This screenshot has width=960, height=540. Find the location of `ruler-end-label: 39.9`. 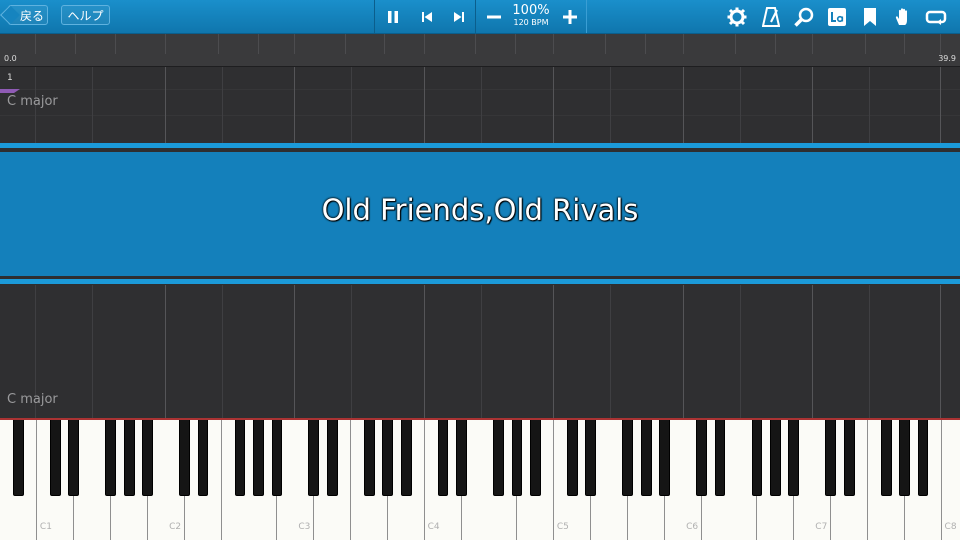

ruler-end-label: 39.9 is located at coordinates (947, 58).